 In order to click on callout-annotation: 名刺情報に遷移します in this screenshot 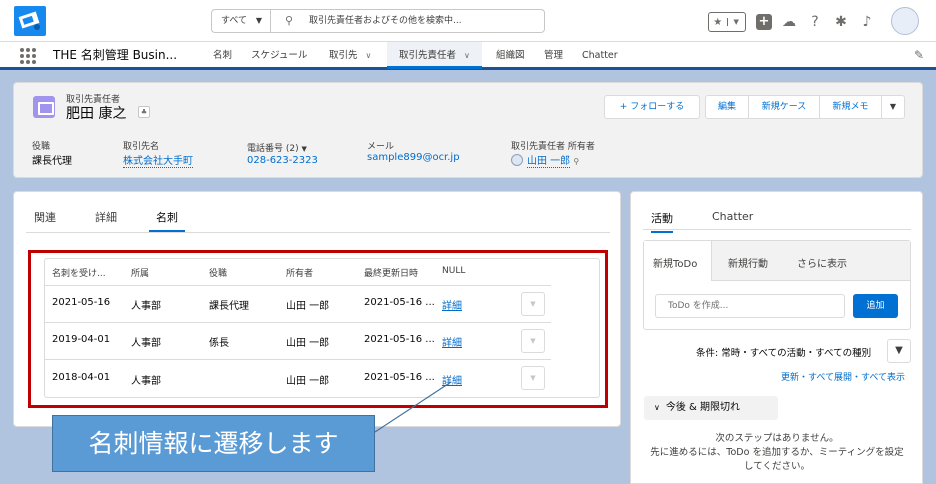, I will do `click(213, 443)`.